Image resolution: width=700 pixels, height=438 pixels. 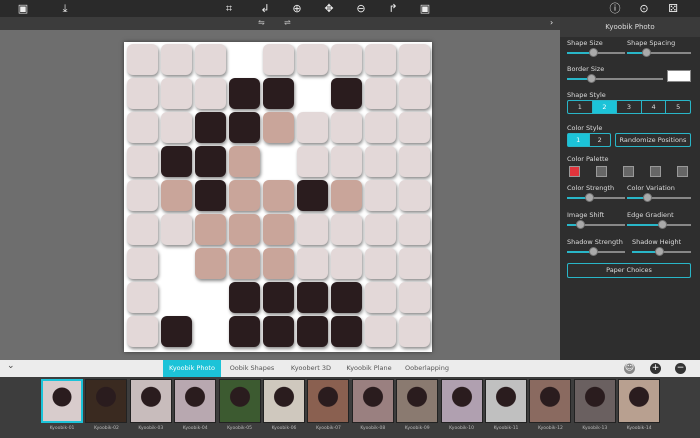 I want to click on shape-style-option-1: 1, so click(x=580, y=107).